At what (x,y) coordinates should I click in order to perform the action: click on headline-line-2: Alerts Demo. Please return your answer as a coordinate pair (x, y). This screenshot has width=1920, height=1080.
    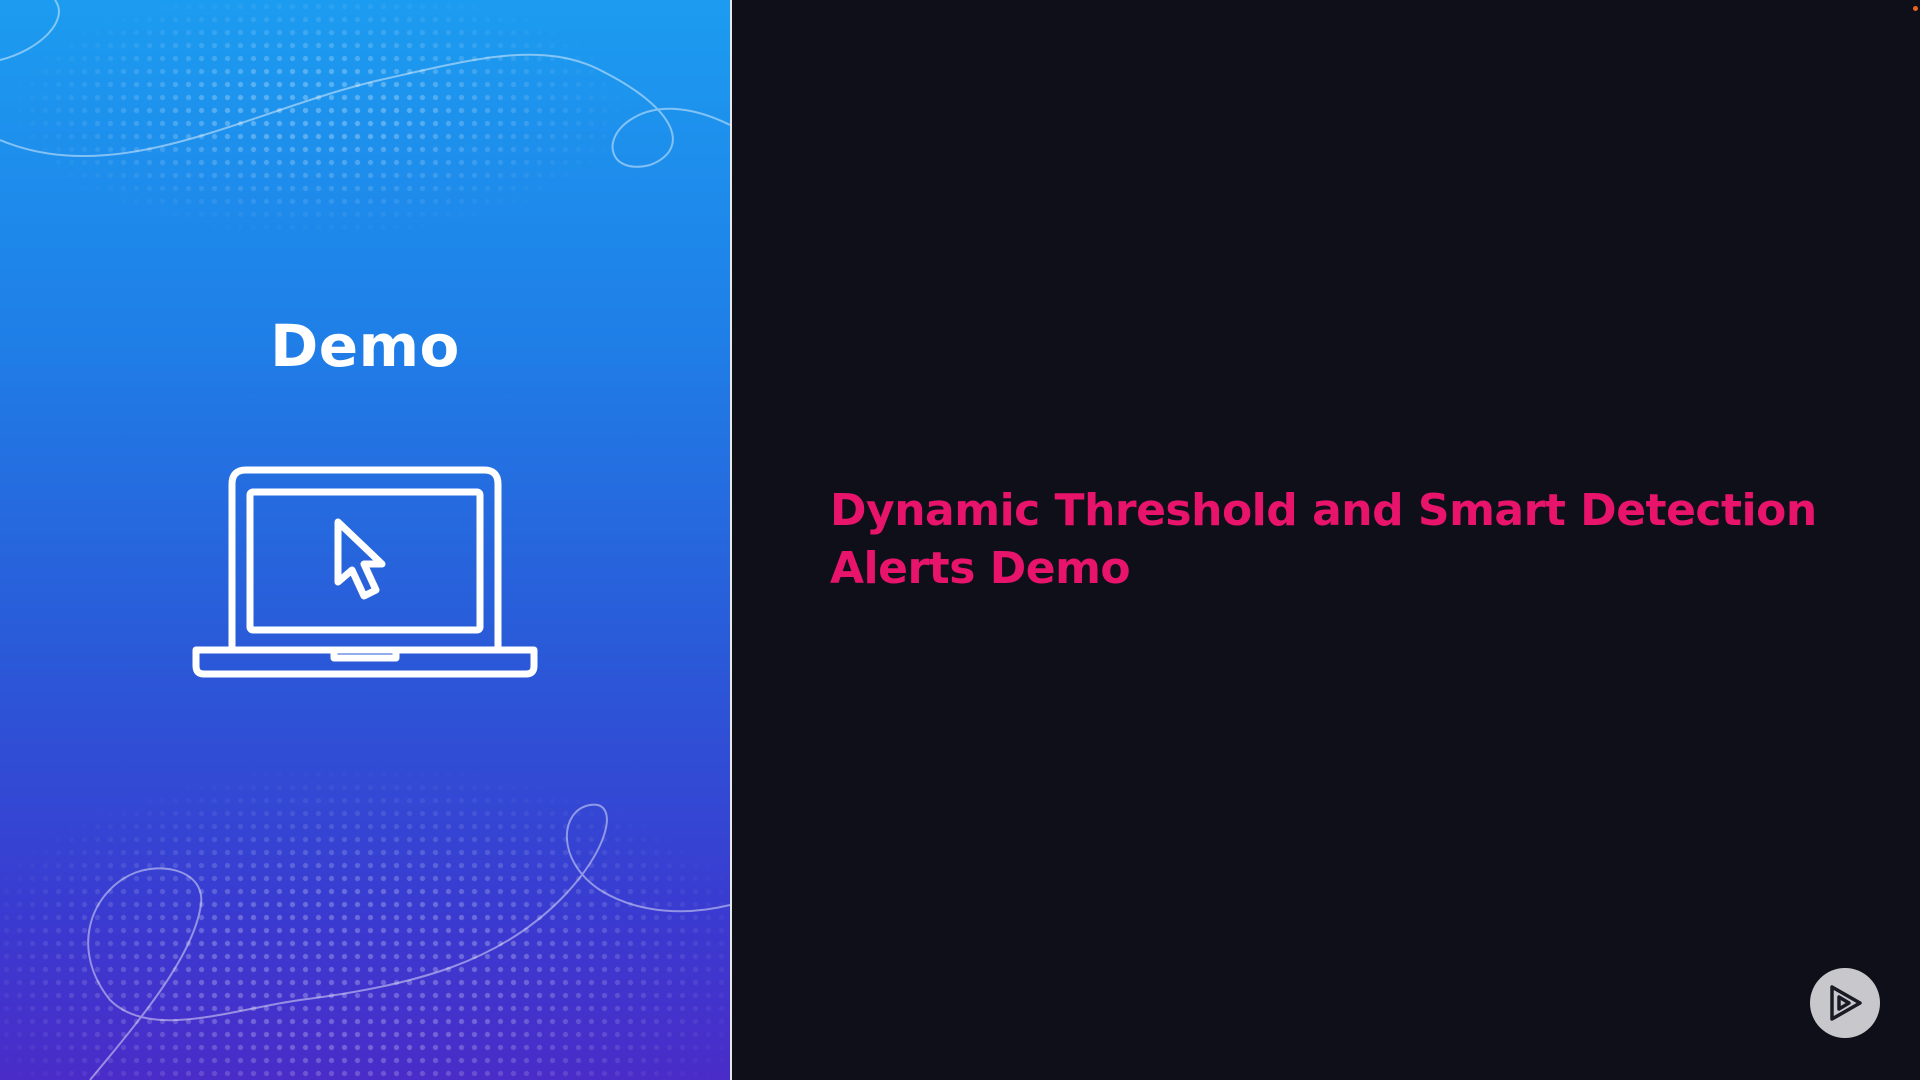
    Looking at the image, I should click on (980, 568).